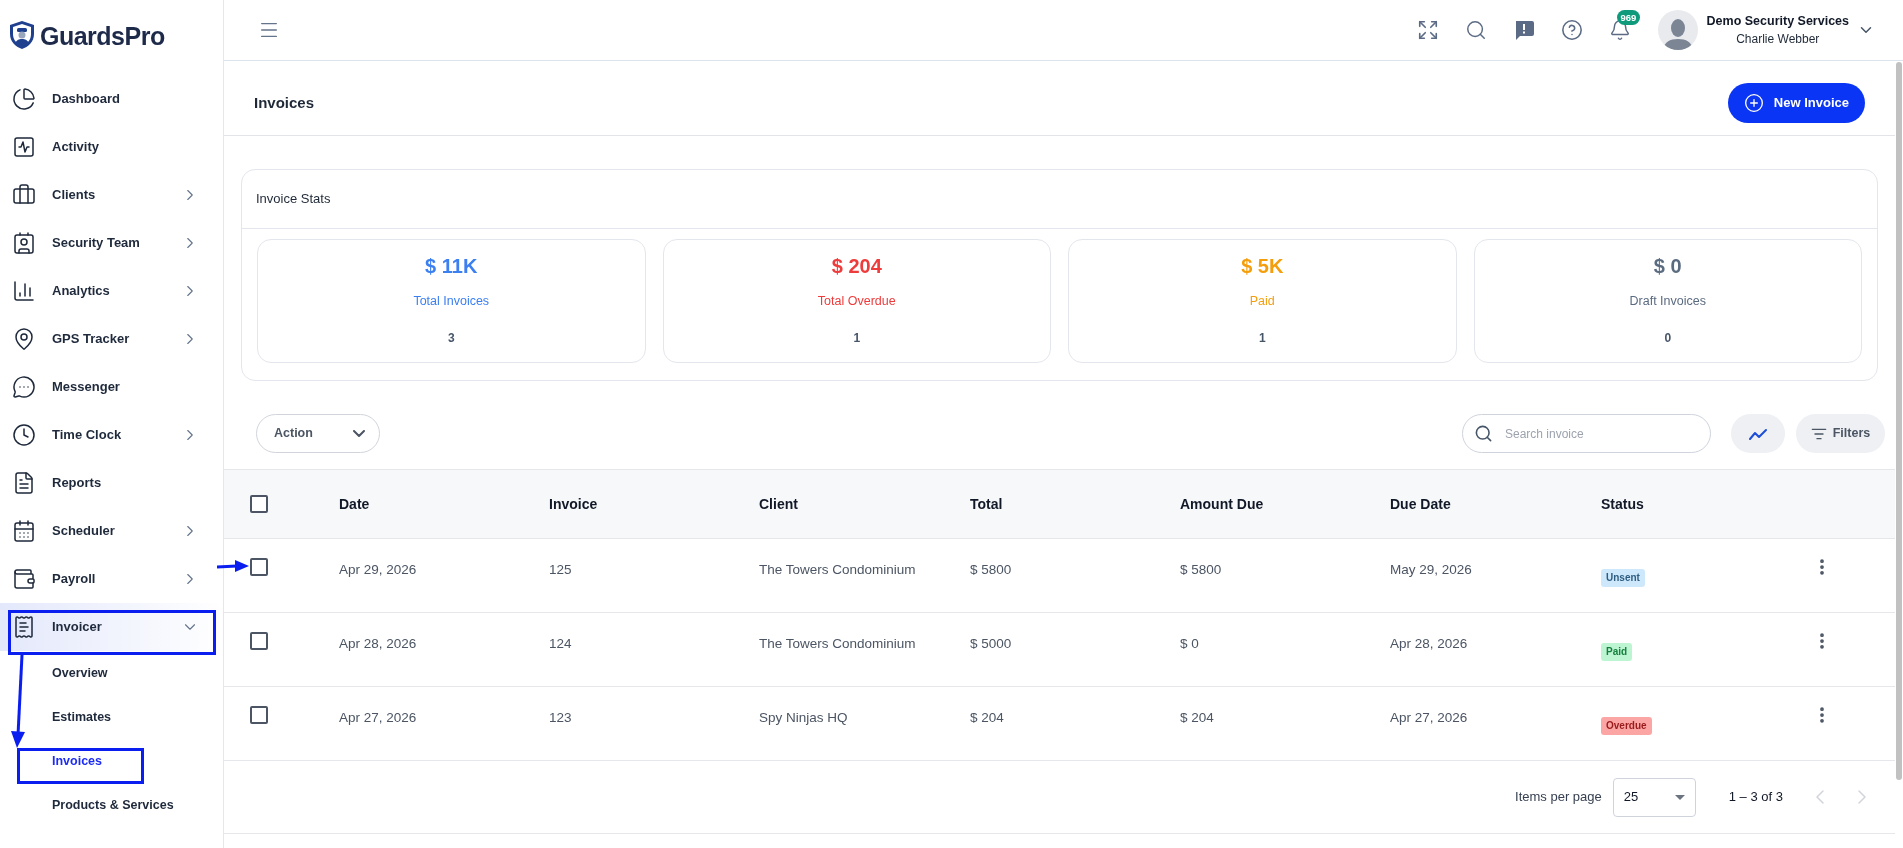 The width and height of the screenshot is (1903, 848). Describe the element at coordinates (1796, 103) in the screenshot. I see `new-invoice-button: New Invoice` at that location.